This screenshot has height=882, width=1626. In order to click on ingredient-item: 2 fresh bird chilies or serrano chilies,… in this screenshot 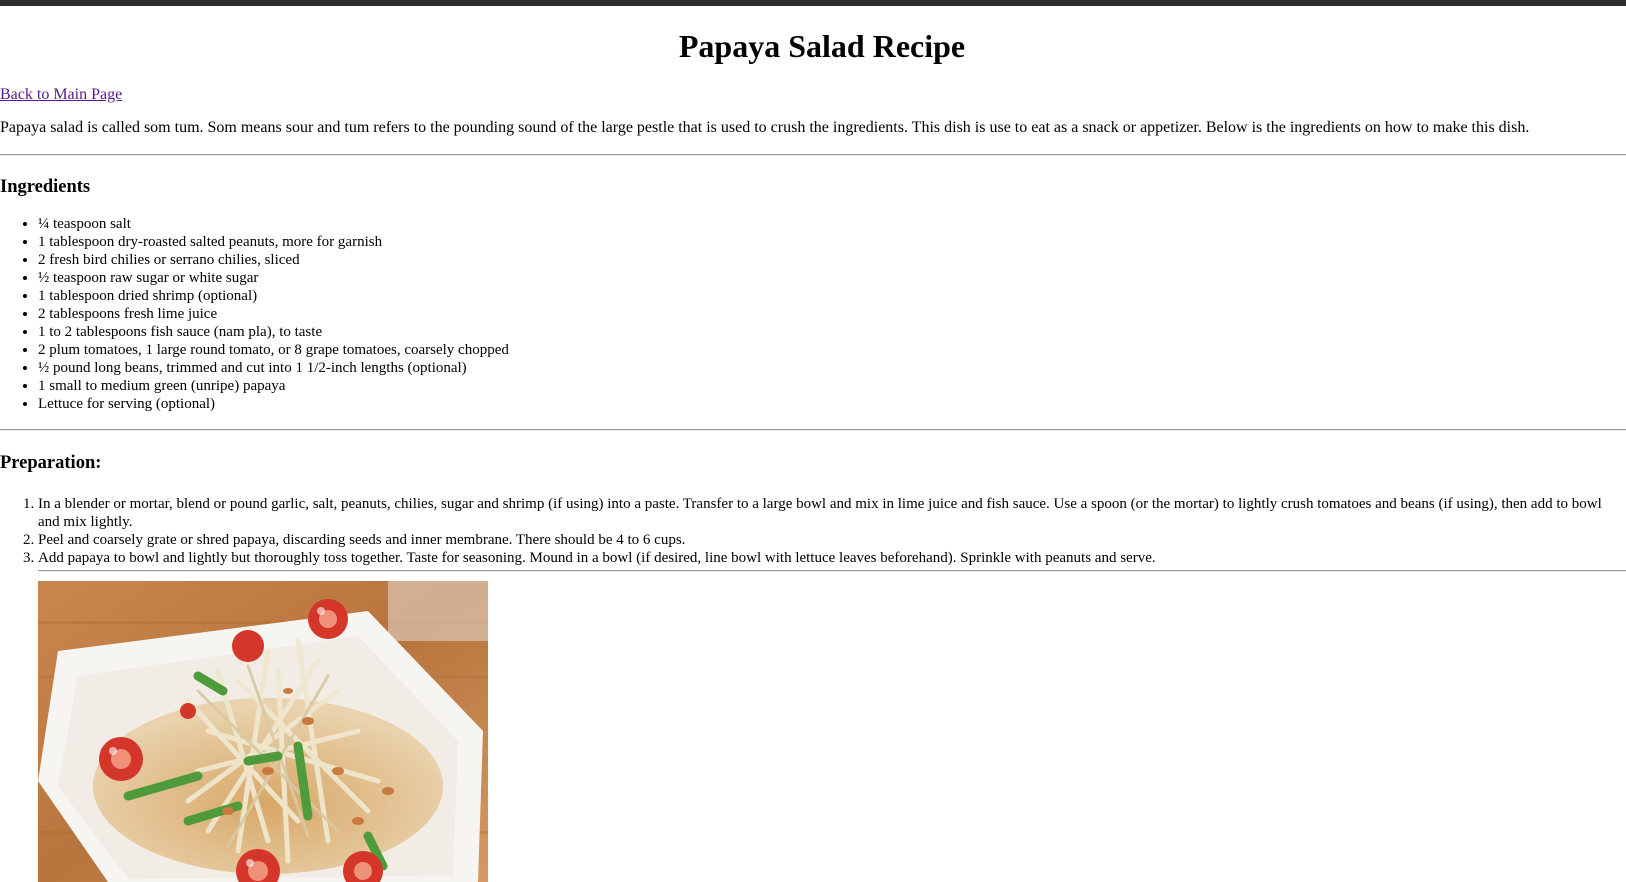, I will do `click(273, 260)`.